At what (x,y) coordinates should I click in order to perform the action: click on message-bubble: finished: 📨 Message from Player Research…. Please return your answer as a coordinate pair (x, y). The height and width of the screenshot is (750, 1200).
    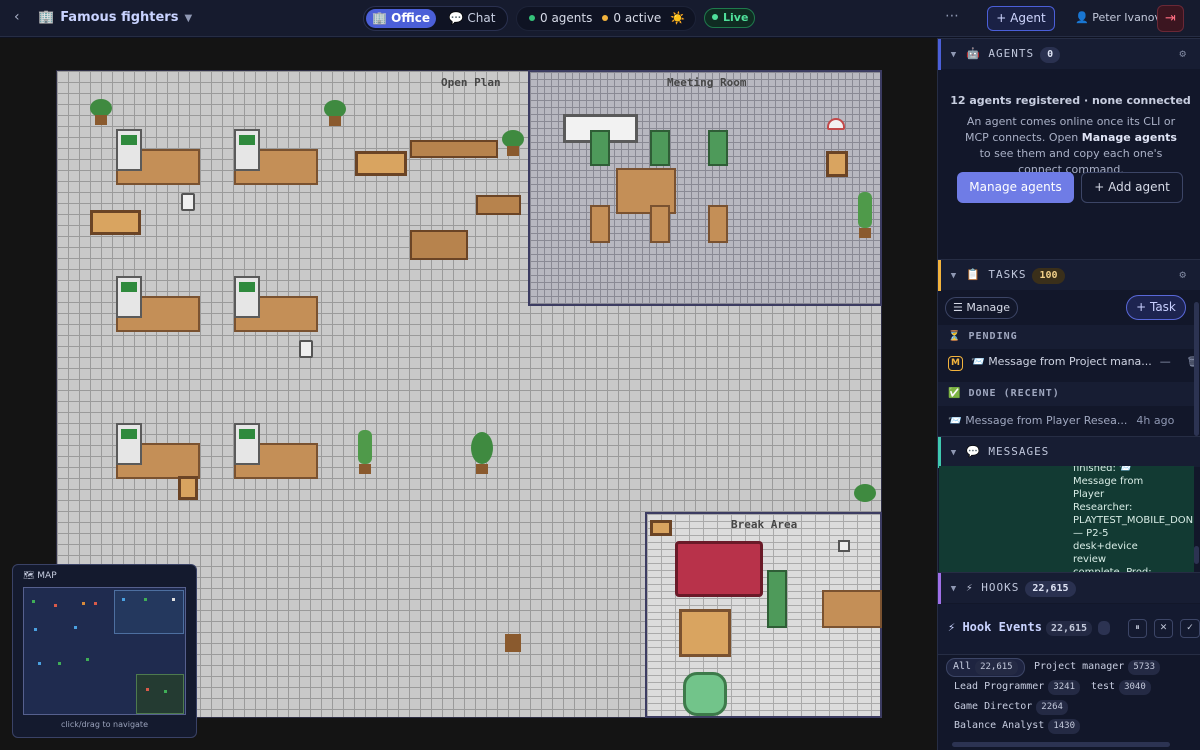
    Looking at the image, I should click on (1133, 519).